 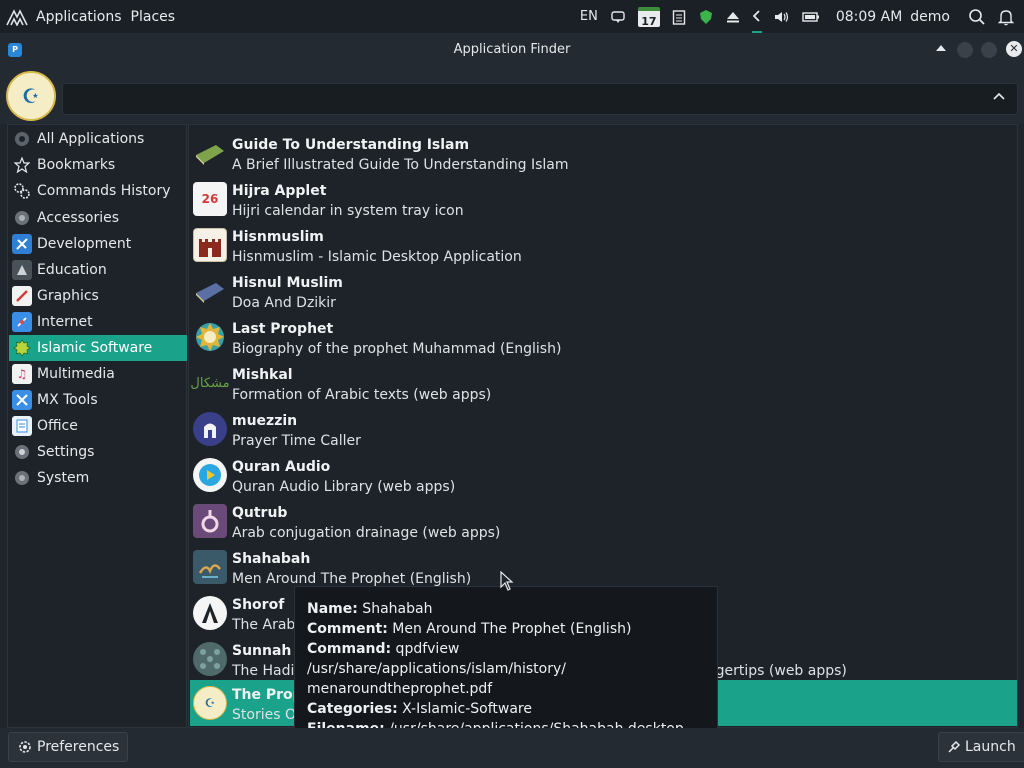 What do you see at coordinates (332, 609) in the screenshot?
I see `tooltip-name-label: Name:` at bounding box center [332, 609].